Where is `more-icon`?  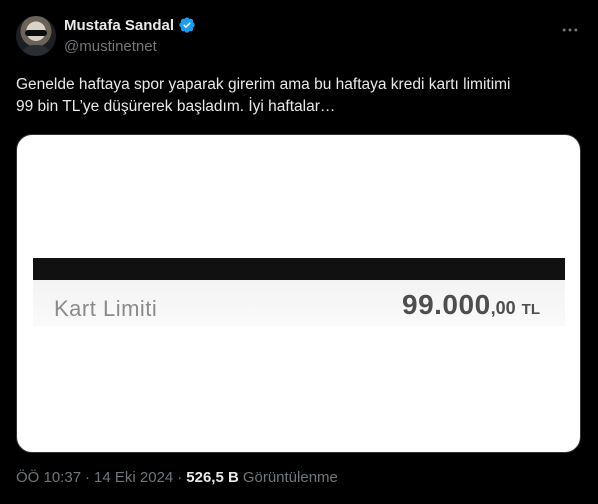 more-icon is located at coordinates (570, 30).